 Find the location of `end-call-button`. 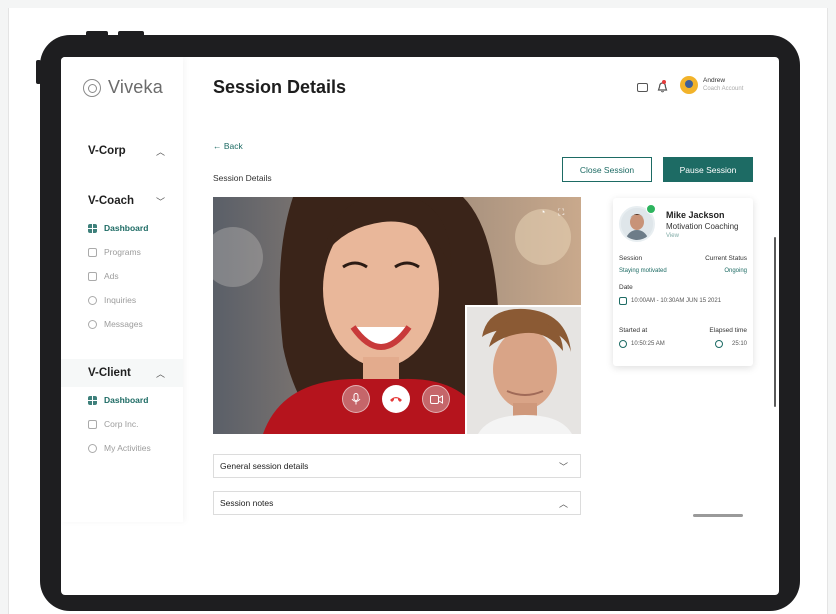

end-call-button is located at coordinates (396, 399).